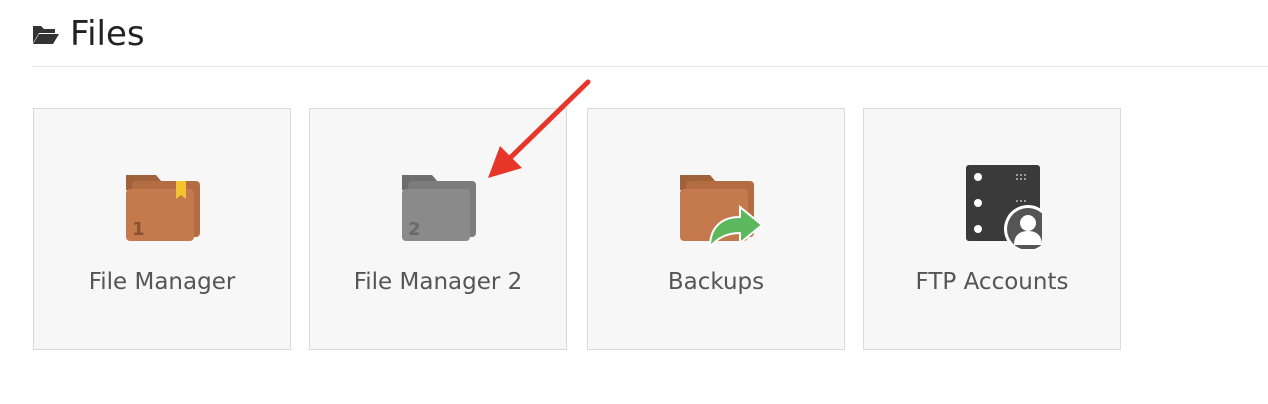 Image resolution: width=1268 pixels, height=404 pixels. What do you see at coordinates (1004, 207) in the screenshot?
I see `ftp-accounts-server-user-icon` at bounding box center [1004, 207].